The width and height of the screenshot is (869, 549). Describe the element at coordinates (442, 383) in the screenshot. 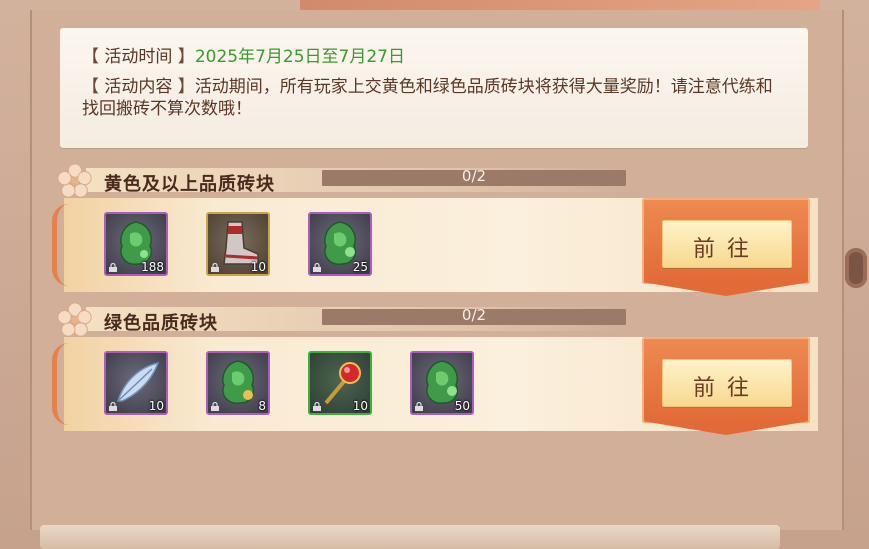

I see `reward-item: 50` at that location.